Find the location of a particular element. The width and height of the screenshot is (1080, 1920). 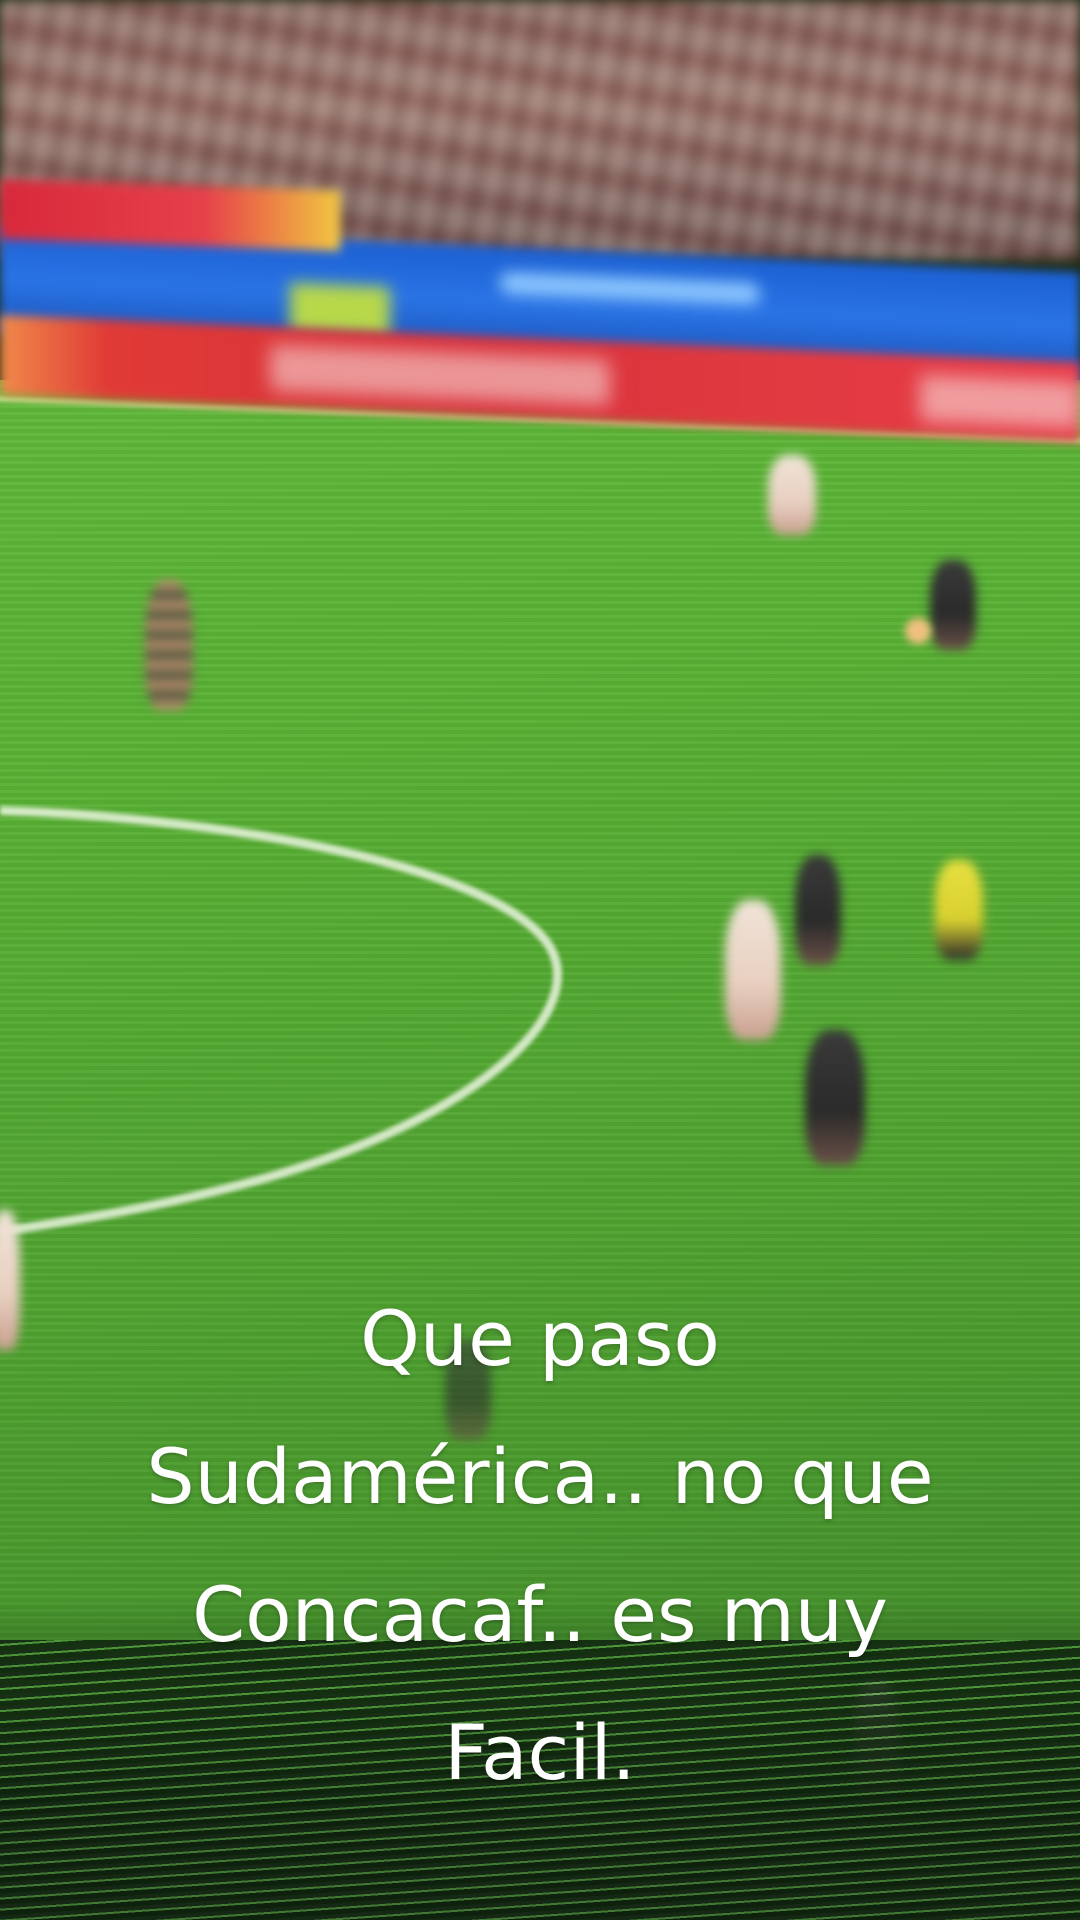

caption-line: Facil. is located at coordinates (540, 1752).